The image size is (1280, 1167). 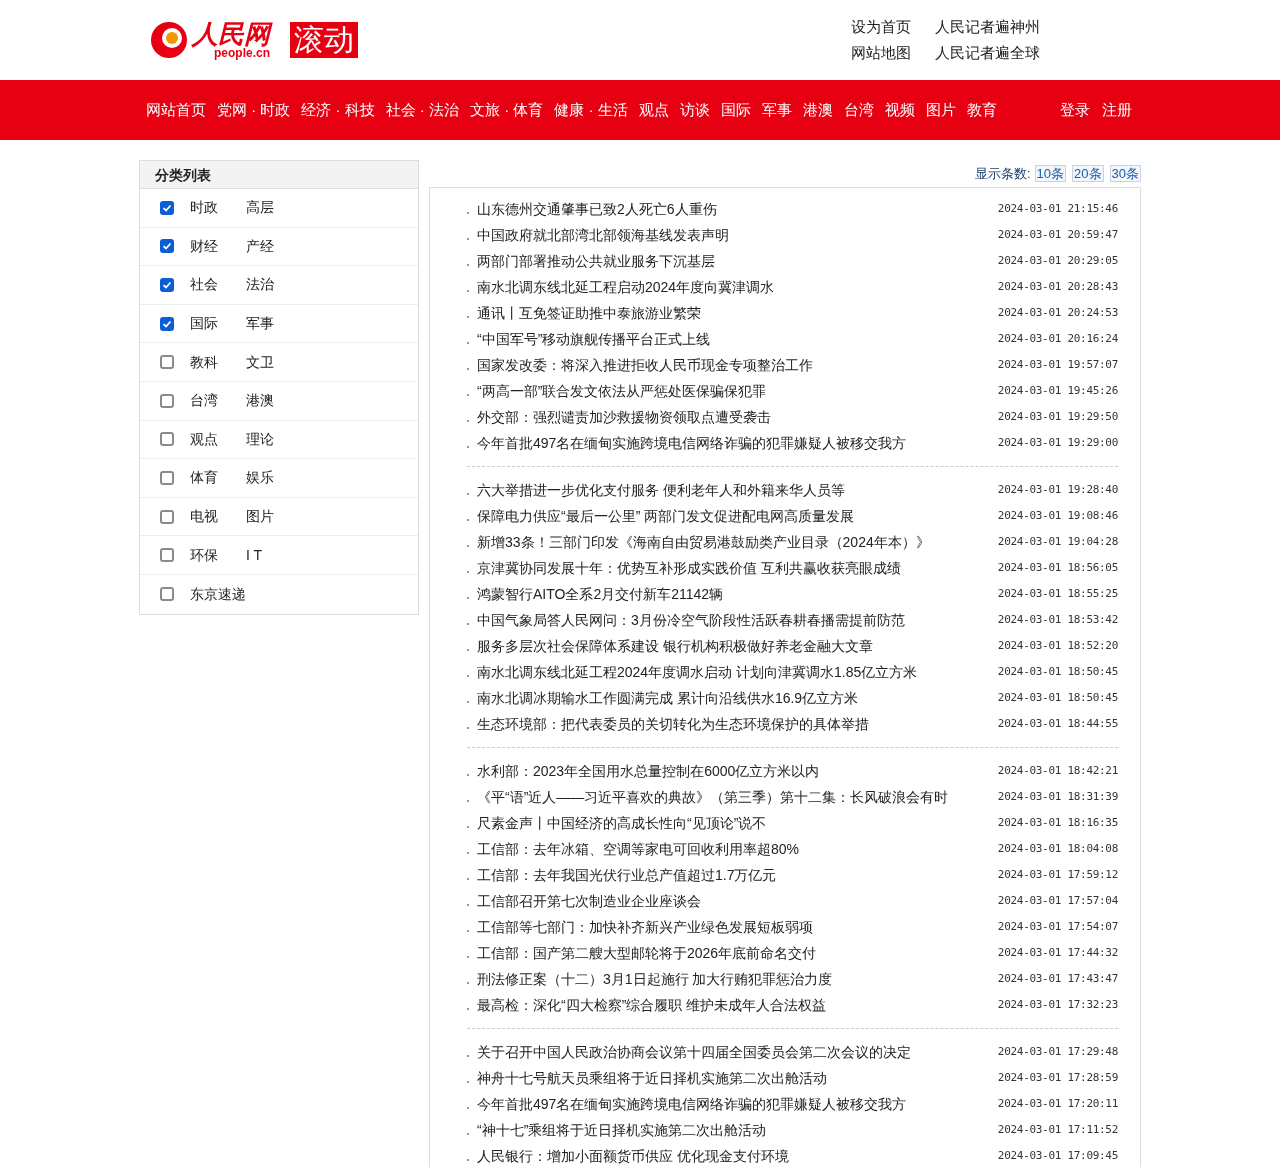 What do you see at coordinates (737, 849) in the screenshot?
I see `news-headline: 工信部：去年冰箱、空调等家电可回收利用率超80%` at bounding box center [737, 849].